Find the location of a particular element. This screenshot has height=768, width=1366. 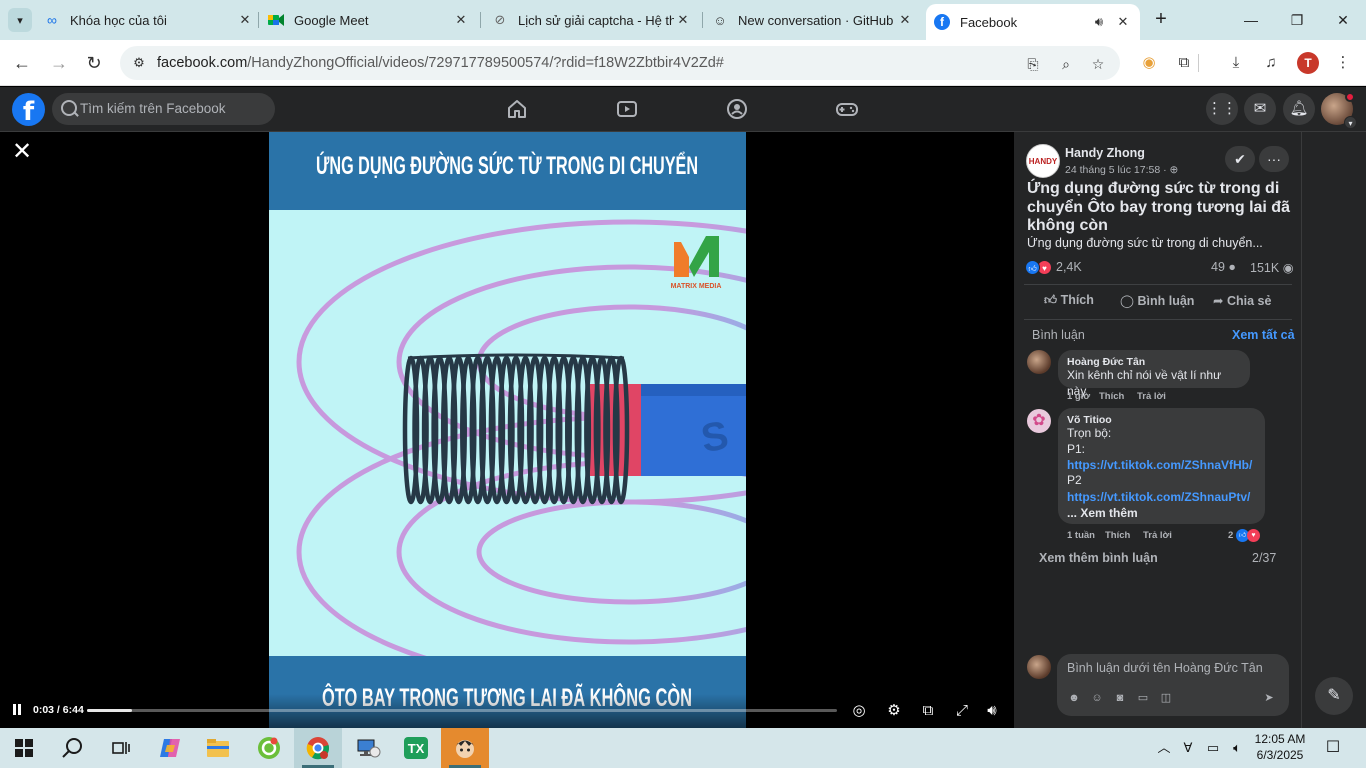

site-info-icon: ⚙ is located at coordinates (139, 63).